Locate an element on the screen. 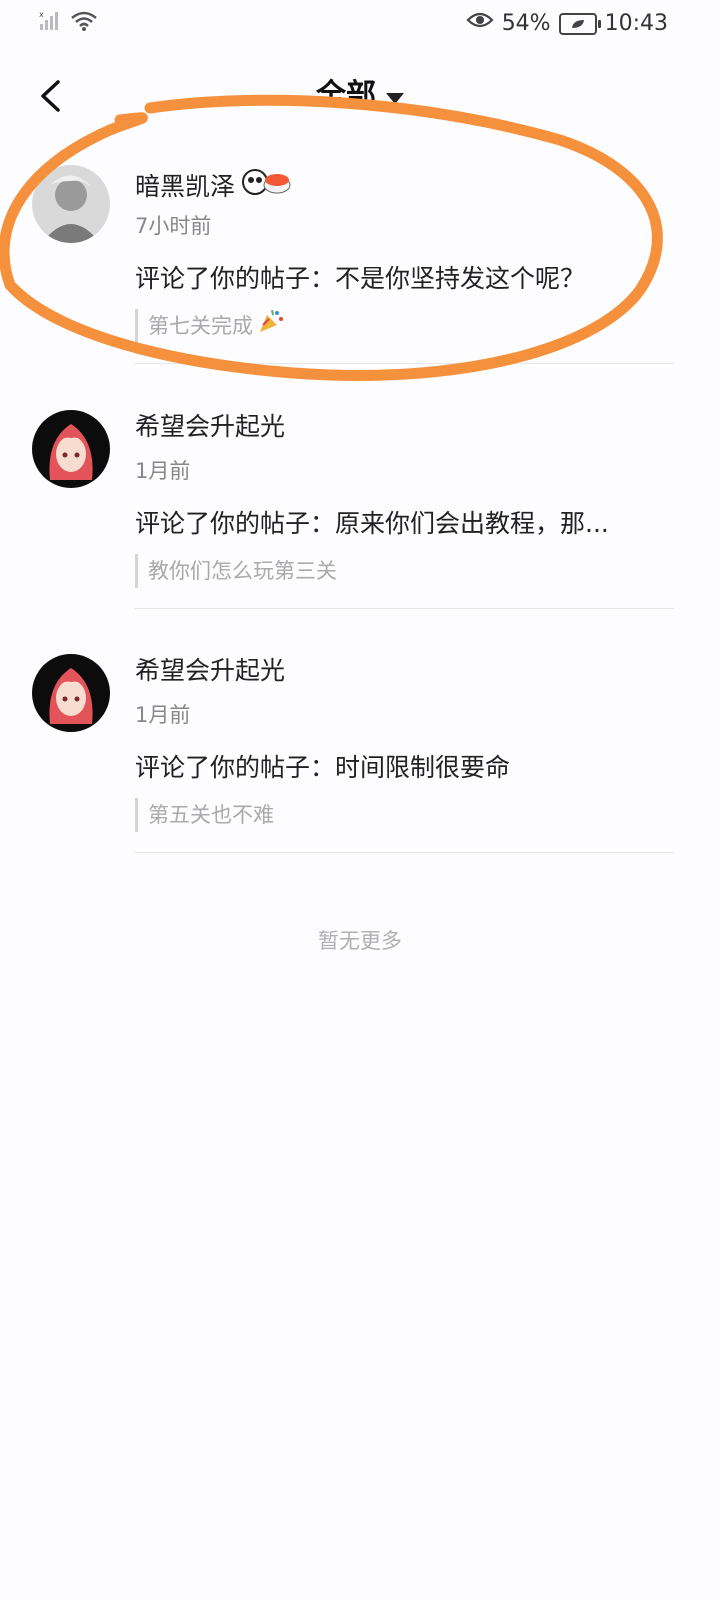  comment-text: 评论了你的帖子：不是你坚持发这个呢？ is located at coordinates (360, 279).